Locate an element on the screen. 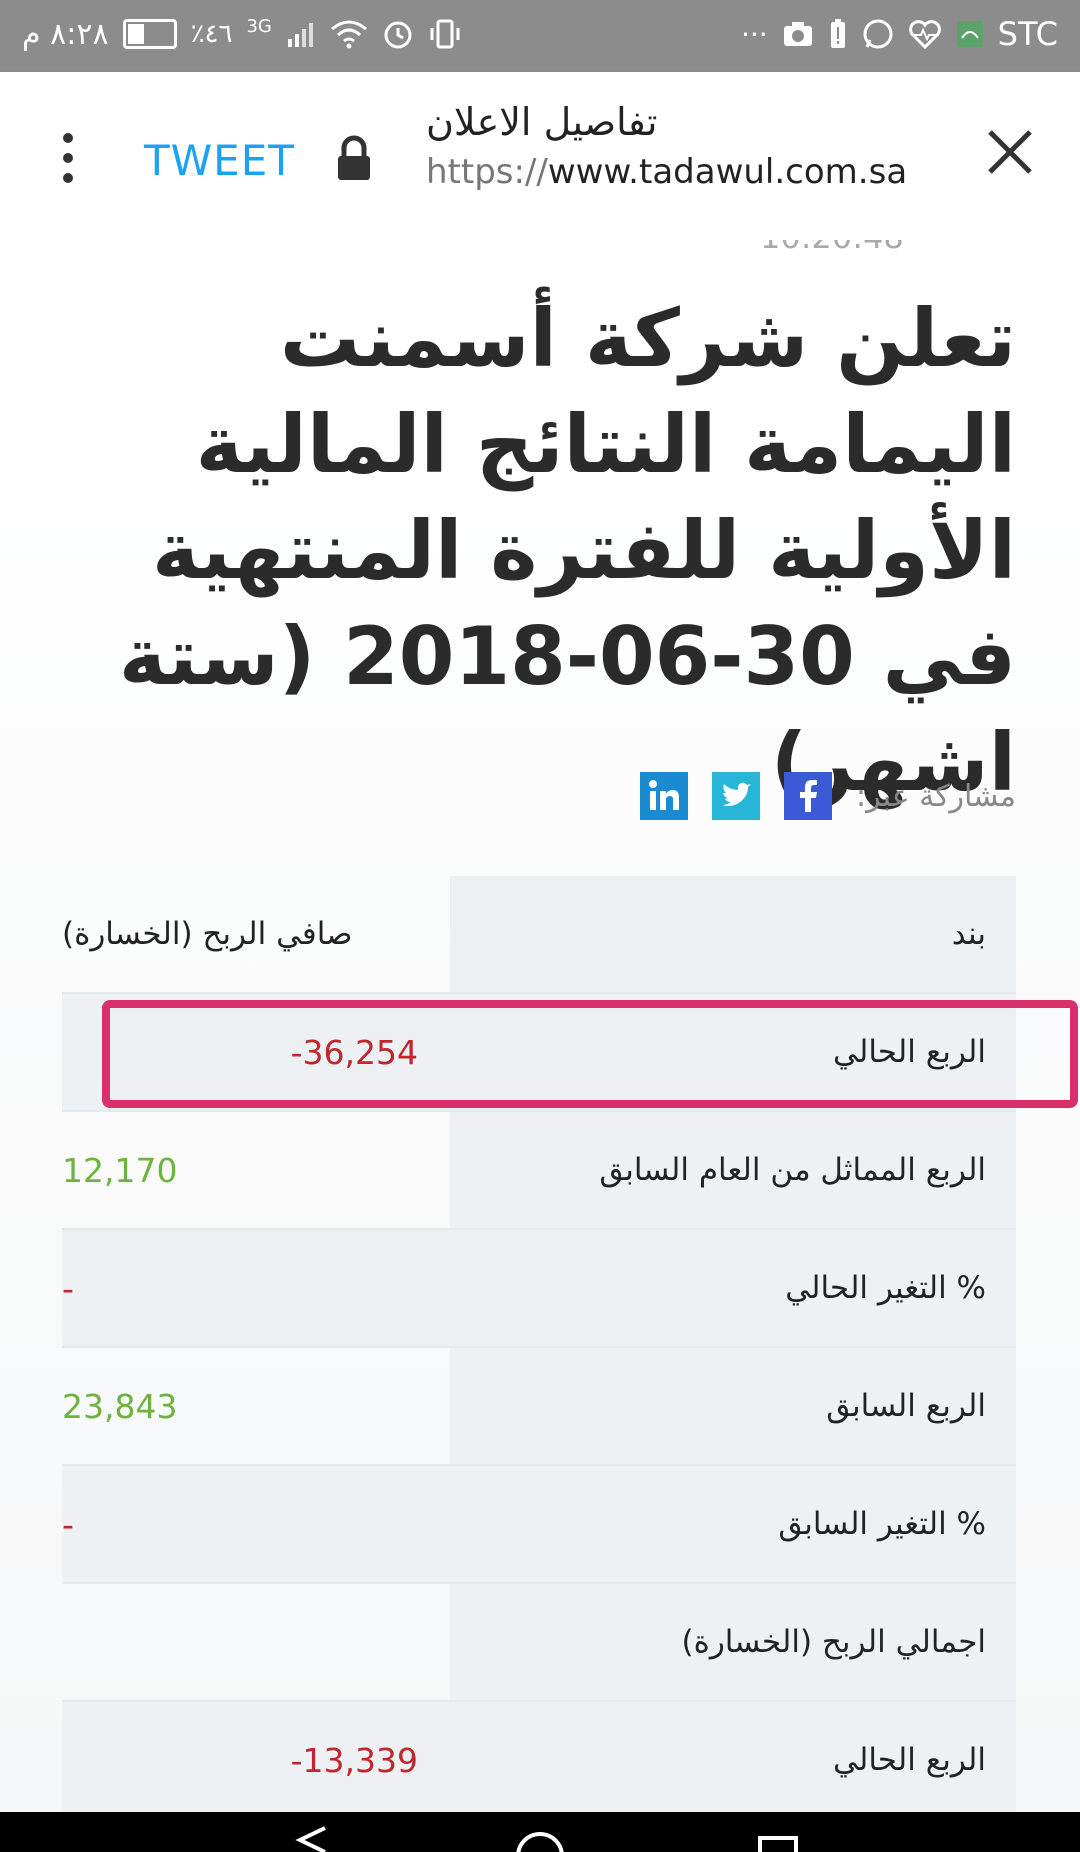 This screenshot has height=1852, width=1080. tweet-button: TWEET is located at coordinates (219, 160).